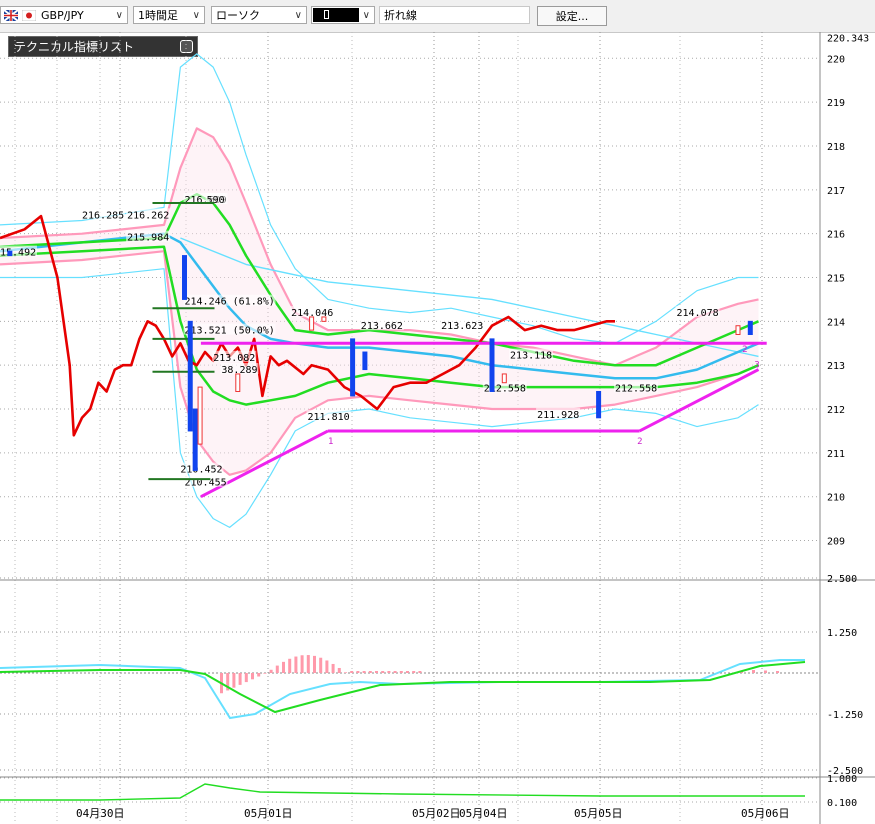  What do you see at coordinates (382, 326) in the screenshot?
I see `price-annotation: 213.662` at bounding box center [382, 326].